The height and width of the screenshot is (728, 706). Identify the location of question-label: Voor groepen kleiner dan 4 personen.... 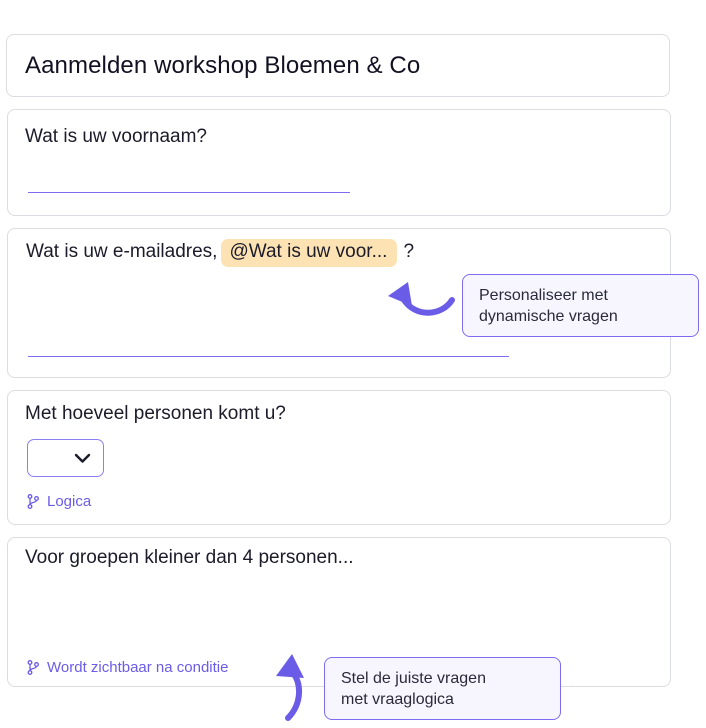
(189, 557).